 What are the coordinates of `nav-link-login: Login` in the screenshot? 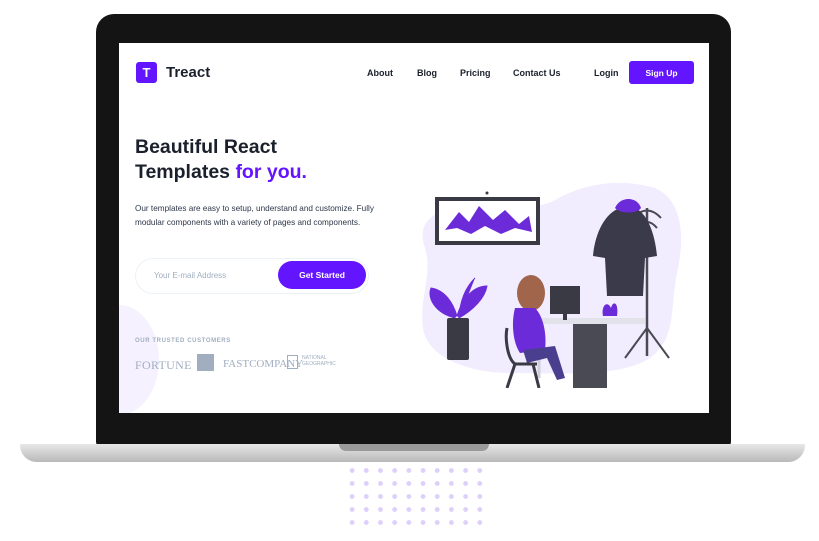 It's located at (606, 73).